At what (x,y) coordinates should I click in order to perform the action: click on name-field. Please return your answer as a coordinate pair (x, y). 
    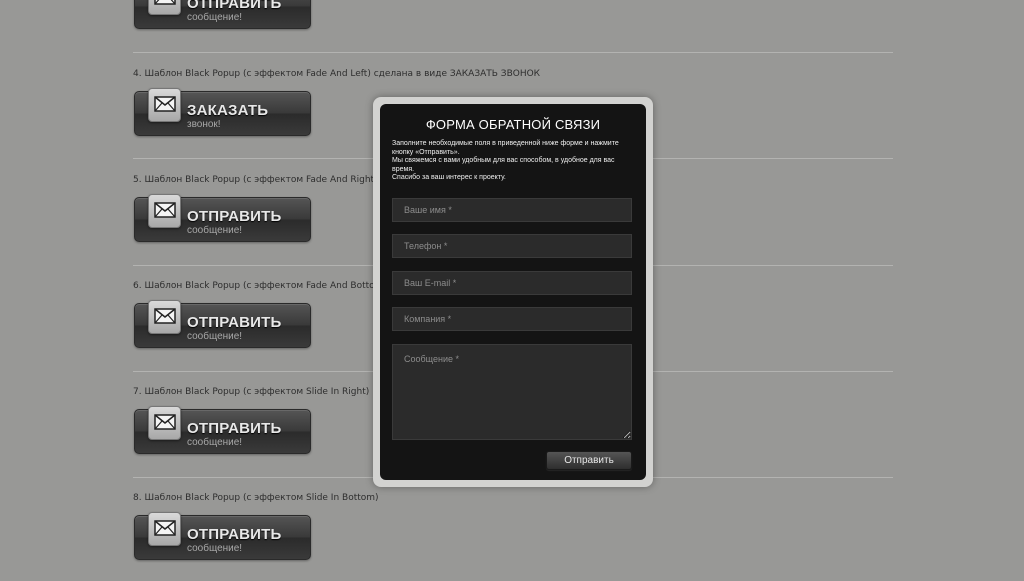
    Looking at the image, I should click on (512, 210).